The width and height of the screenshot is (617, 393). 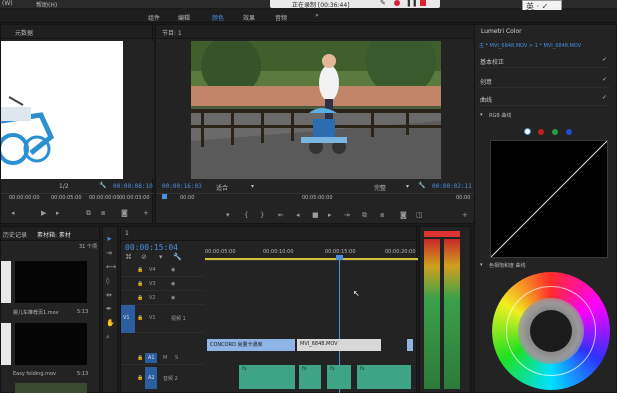 What do you see at coordinates (15, 234) in the screenshot?
I see `tab-history: 历史记录` at bounding box center [15, 234].